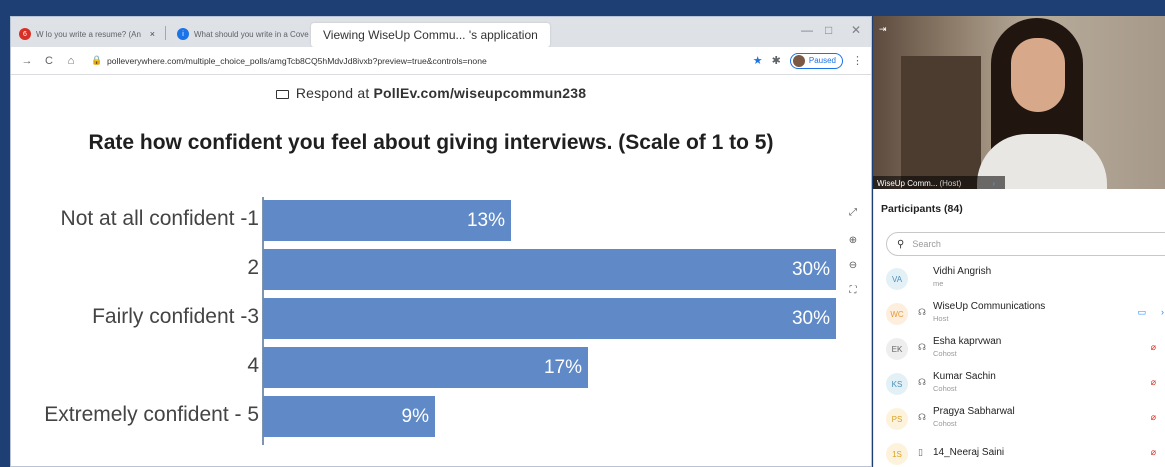 This screenshot has width=1165, height=467. I want to click on participant-name: Vidhi Angrish, so click(962, 271).